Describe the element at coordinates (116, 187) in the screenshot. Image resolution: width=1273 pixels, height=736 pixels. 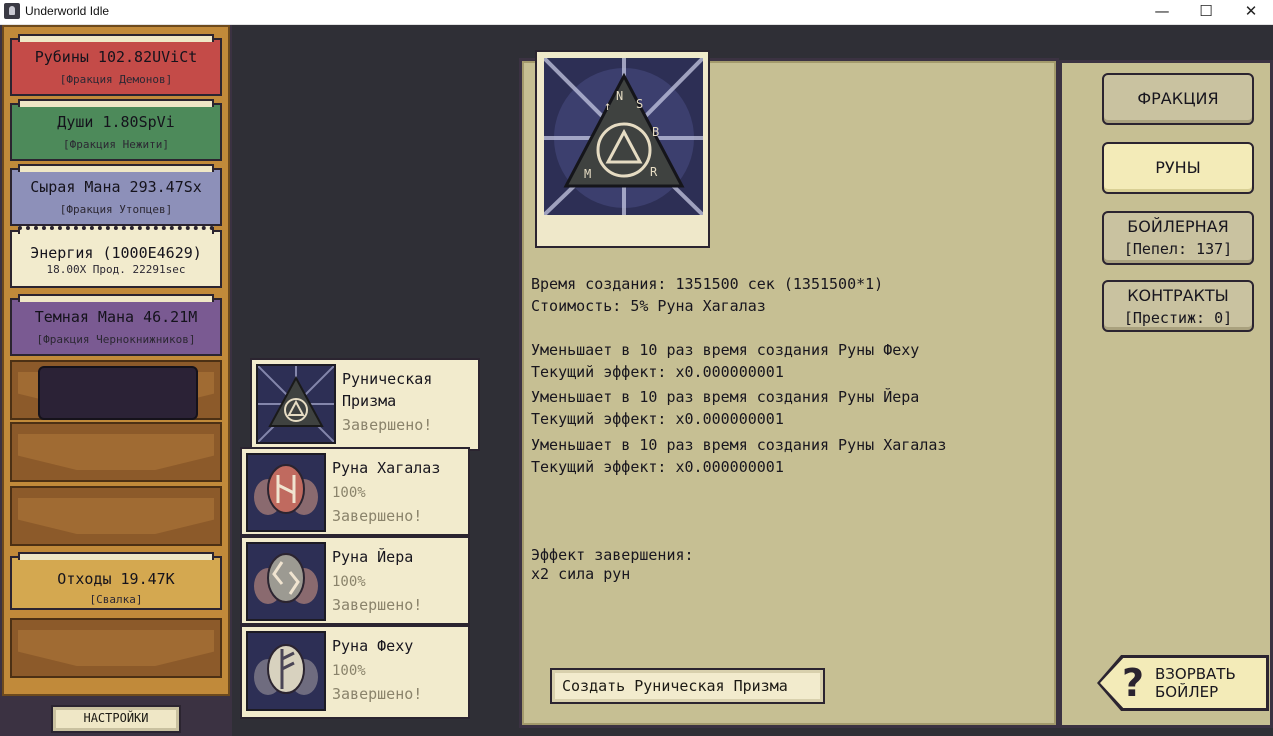
I see `resource-raw-mana-name: Сырая Мана 293.47Sx` at that location.